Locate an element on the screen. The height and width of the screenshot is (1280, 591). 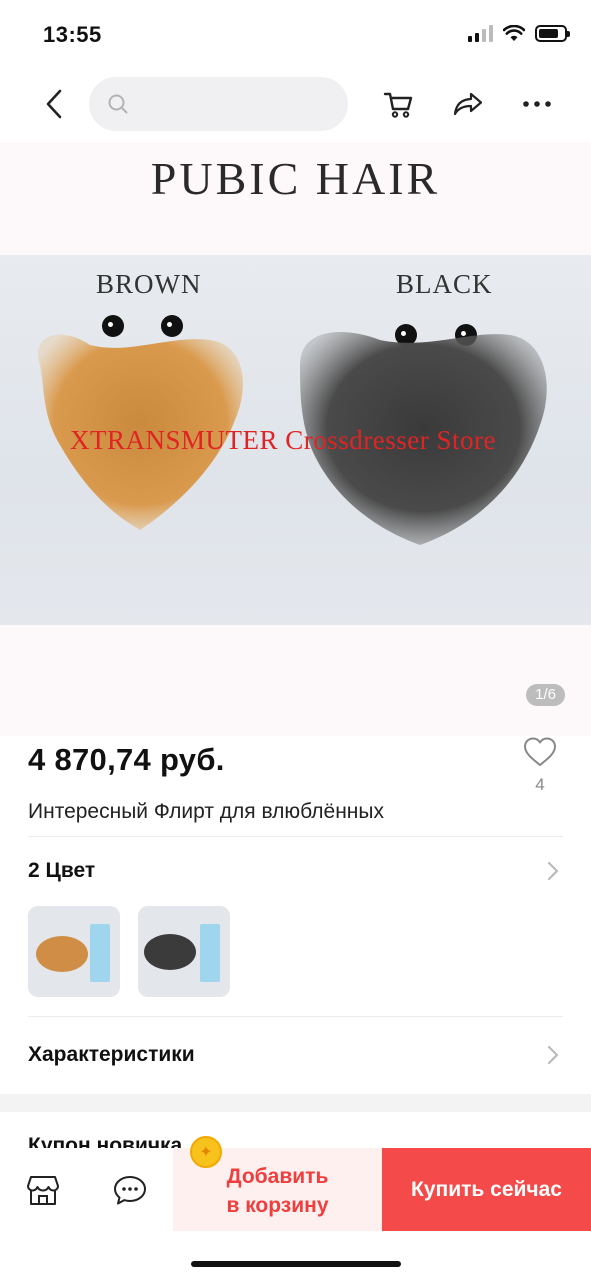
share-button is located at coordinates (468, 104).